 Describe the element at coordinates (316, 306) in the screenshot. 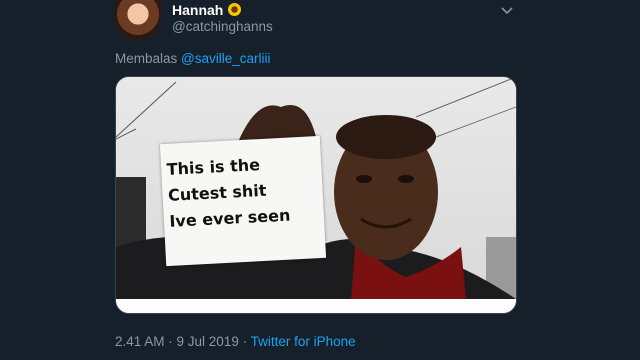

I see `media-bottom-strip` at that location.